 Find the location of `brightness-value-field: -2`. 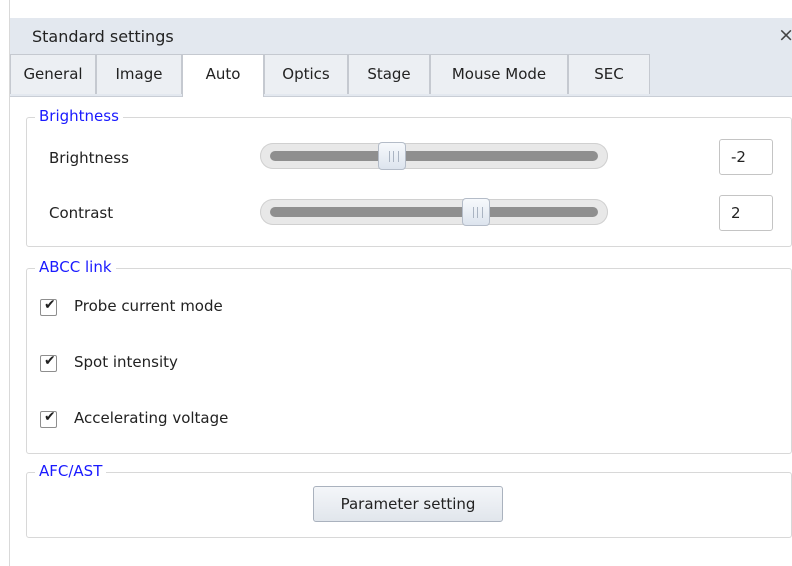

brightness-value-field: -2 is located at coordinates (746, 157).